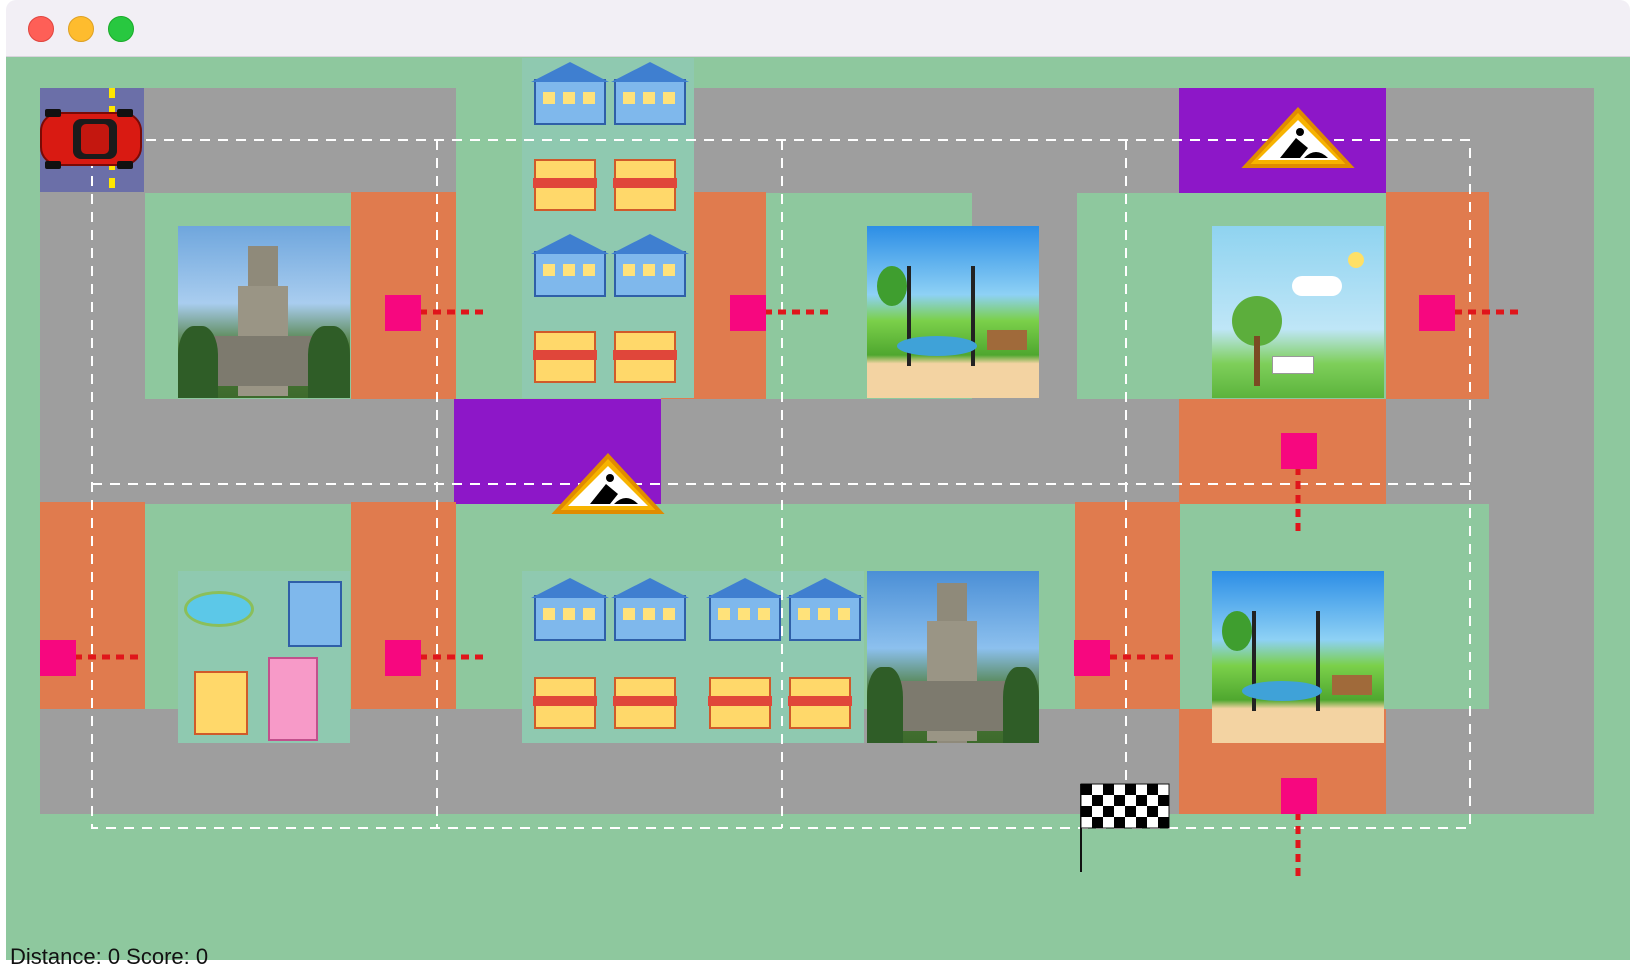  Describe the element at coordinates (109, 956) in the screenshot. I see `status-line: Distance: 0 Score: 0` at that location.